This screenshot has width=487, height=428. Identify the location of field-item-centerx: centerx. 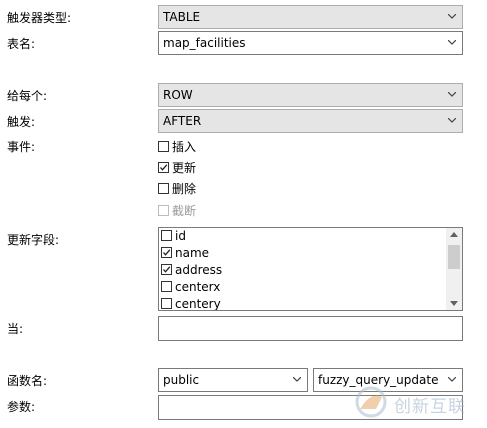
(190, 287).